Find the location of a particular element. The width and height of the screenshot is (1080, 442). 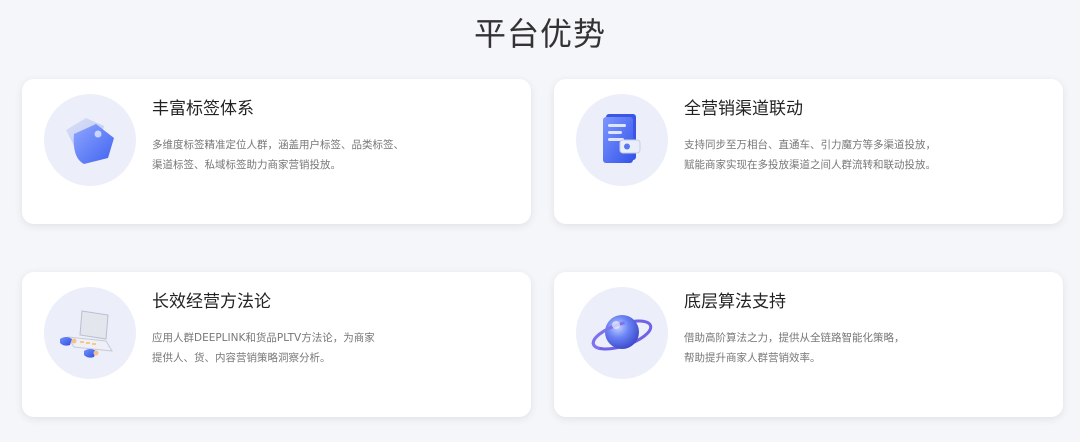

card-title: 丰富标签体系 is located at coordinates (203, 109).